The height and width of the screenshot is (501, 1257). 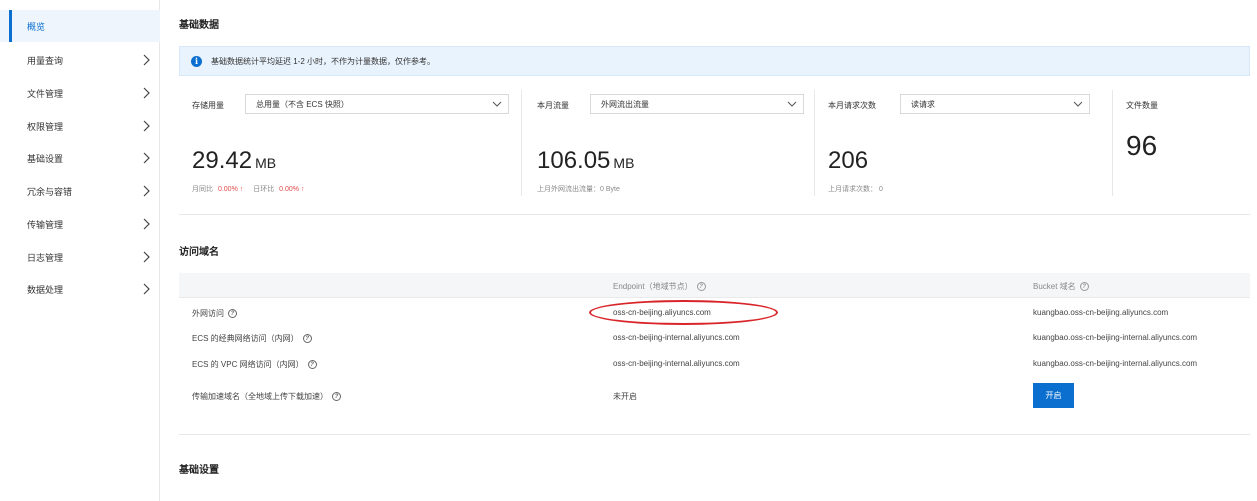 I want to click on info-icon: i, so click(x=196, y=61).